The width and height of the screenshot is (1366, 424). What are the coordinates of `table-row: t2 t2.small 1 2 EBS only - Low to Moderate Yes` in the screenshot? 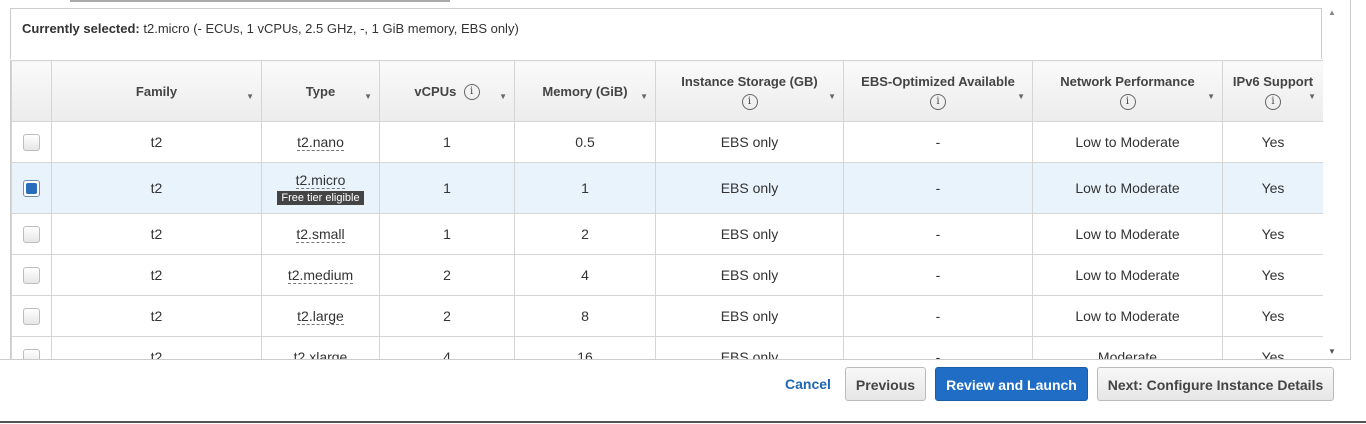 It's located at (667, 234).